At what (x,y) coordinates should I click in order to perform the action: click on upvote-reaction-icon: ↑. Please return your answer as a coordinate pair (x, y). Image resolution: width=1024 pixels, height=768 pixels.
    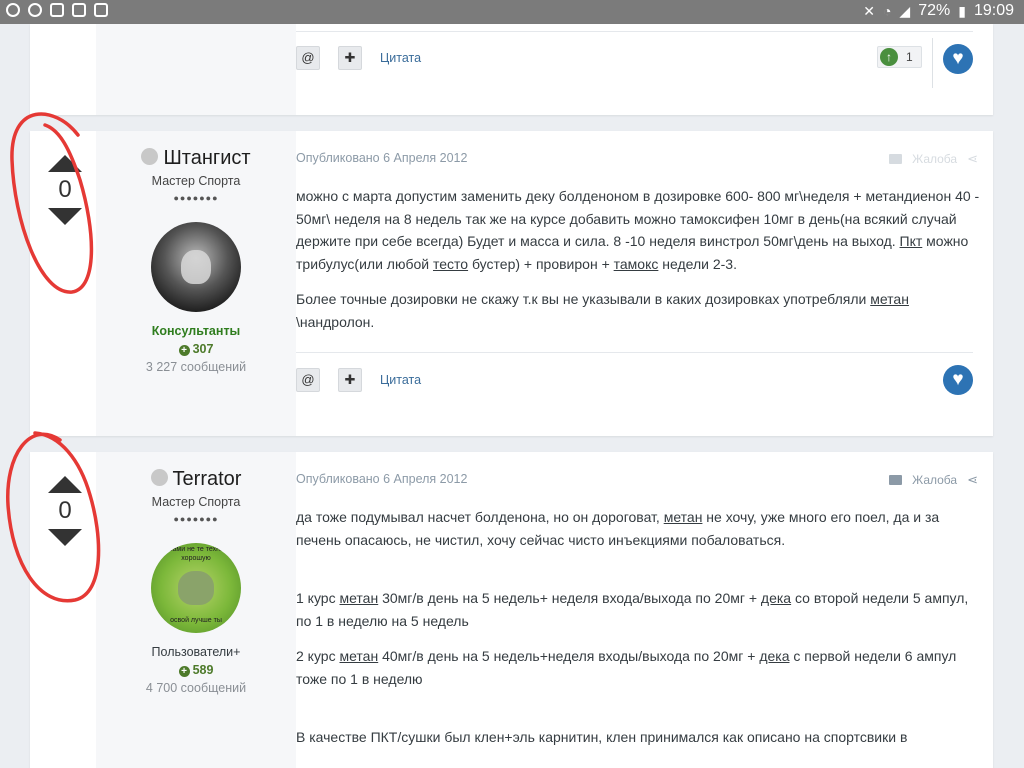
    Looking at the image, I should click on (889, 57).